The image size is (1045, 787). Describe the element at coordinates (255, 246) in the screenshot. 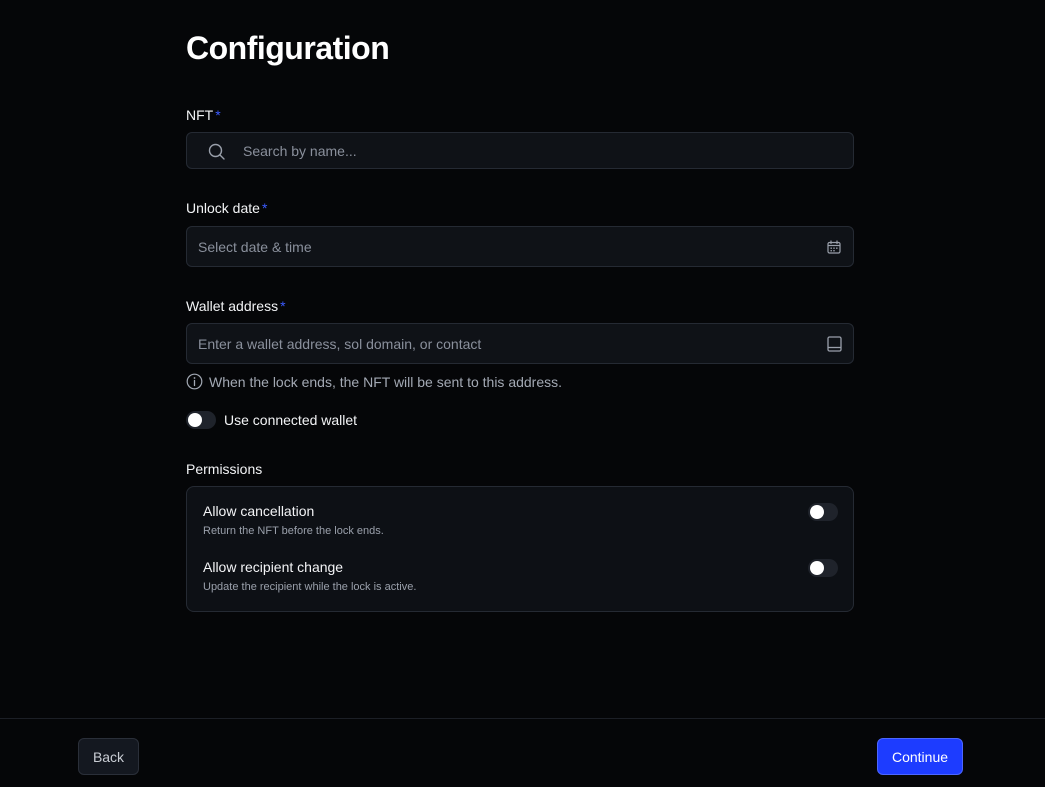

I see `unlock-date-placeholder: Select date & time` at that location.